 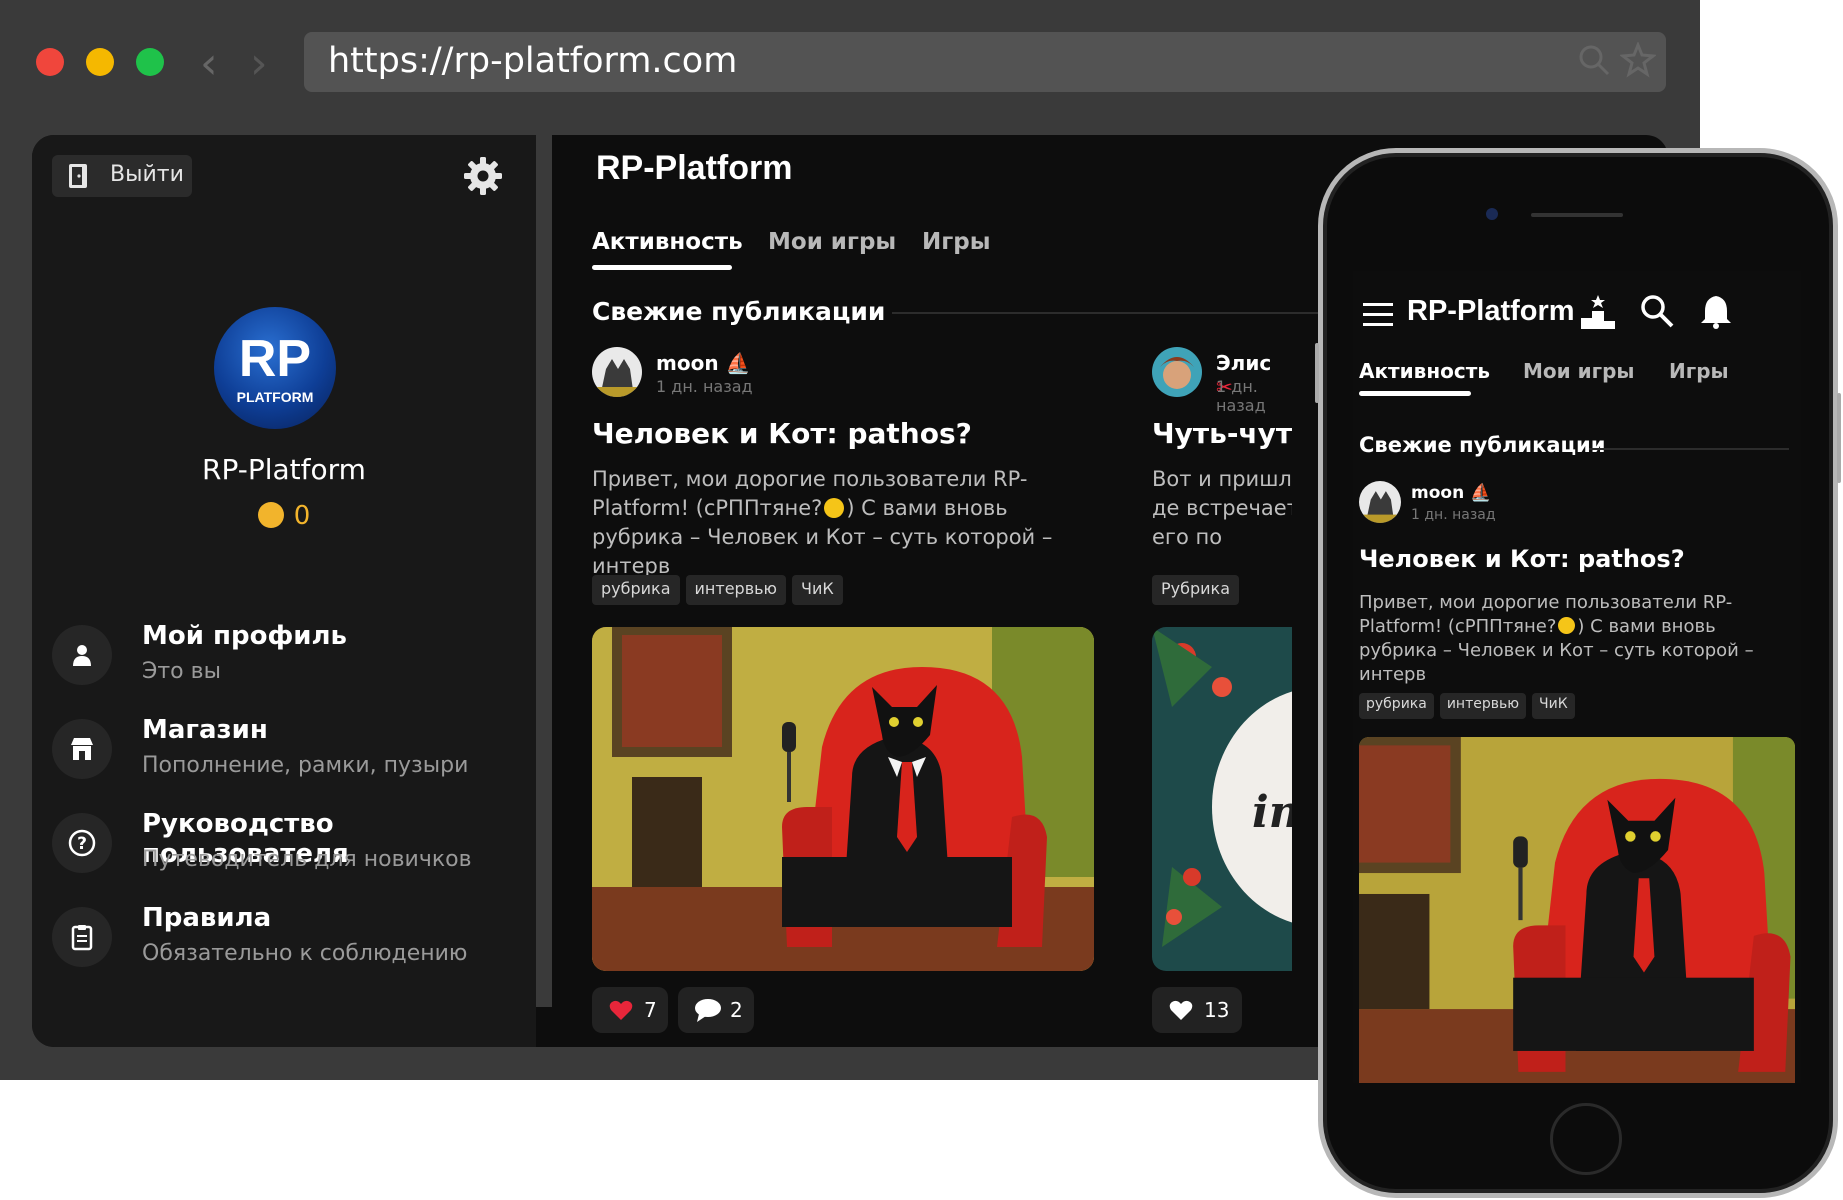 I want to click on address-bar: https://rp-platform.com, so click(x=985, y=62).